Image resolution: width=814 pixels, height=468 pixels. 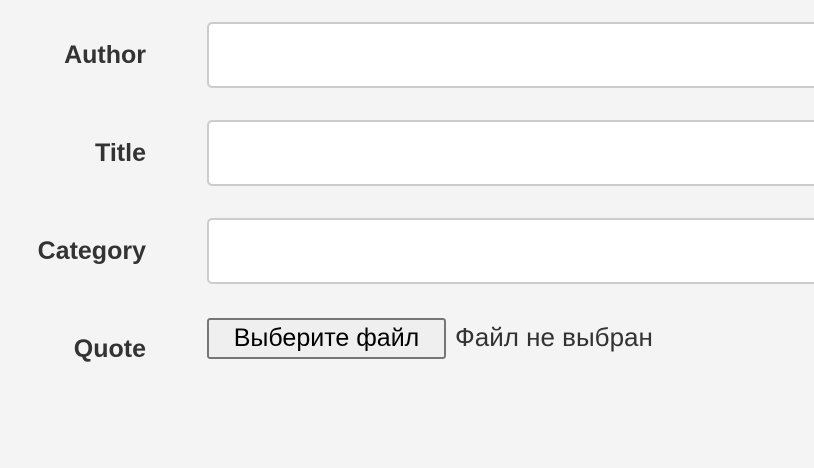 What do you see at coordinates (120, 153) in the screenshot?
I see `title-label: Title` at bounding box center [120, 153].